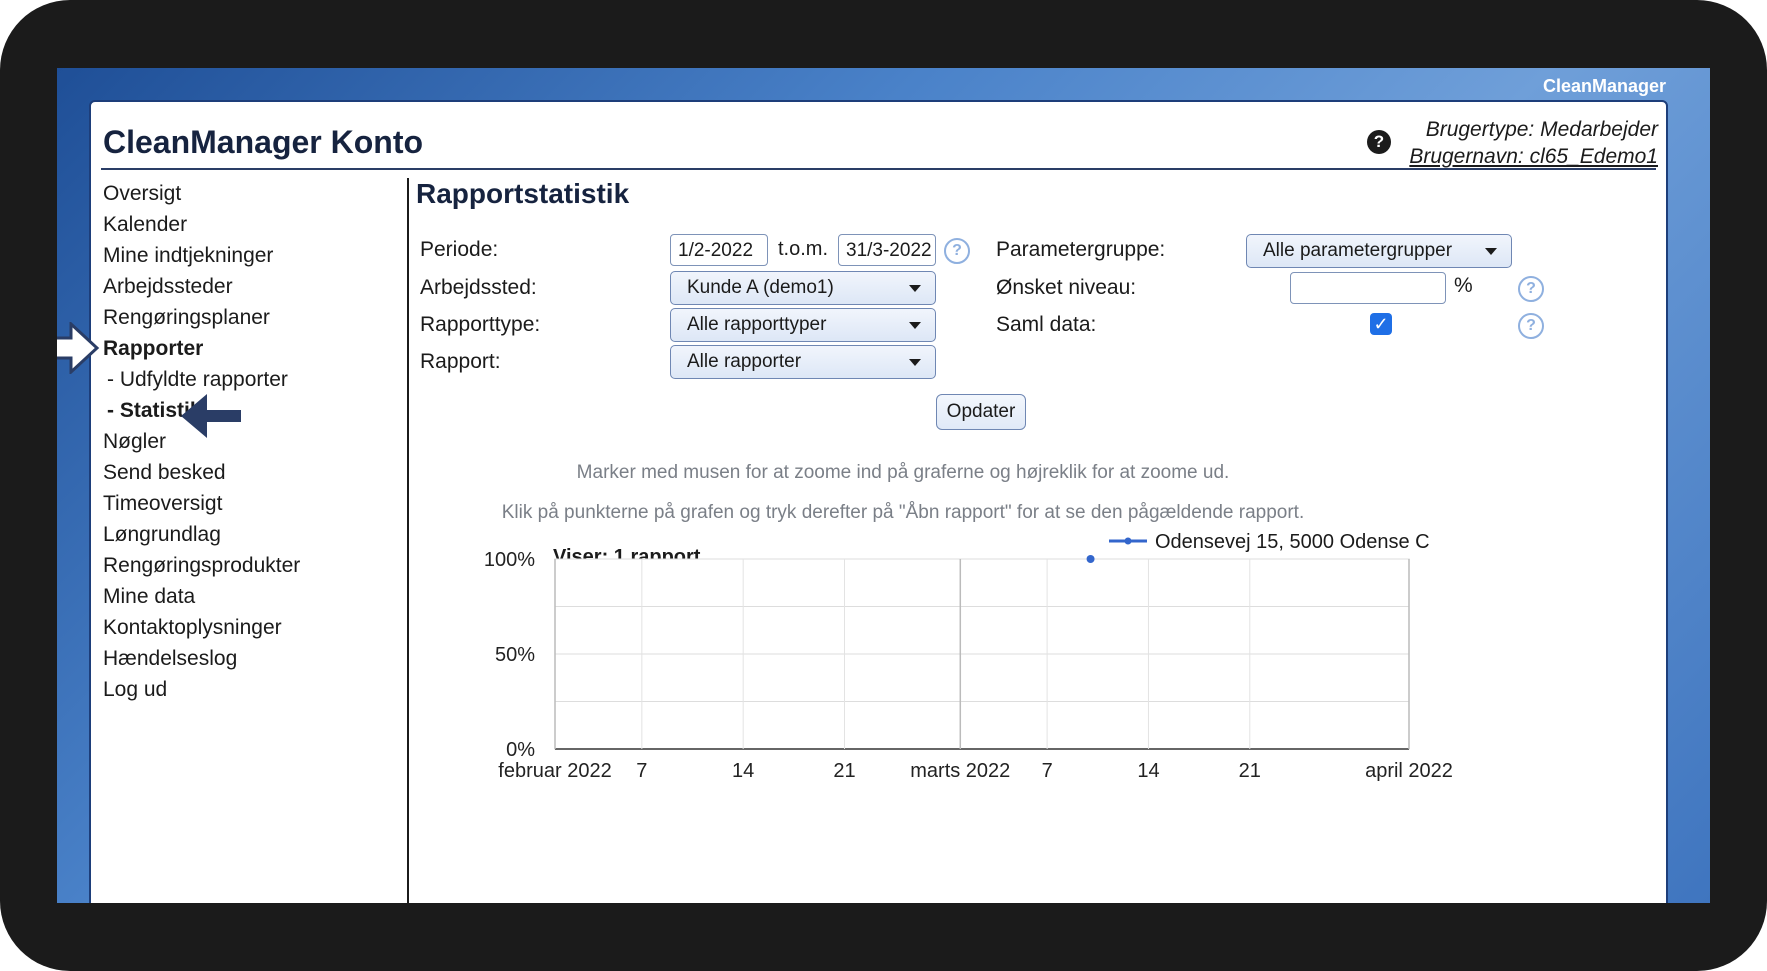  I want to click on sidebar-item-rengoringsplaner: Rengøringsplaner, so click(238, 317).